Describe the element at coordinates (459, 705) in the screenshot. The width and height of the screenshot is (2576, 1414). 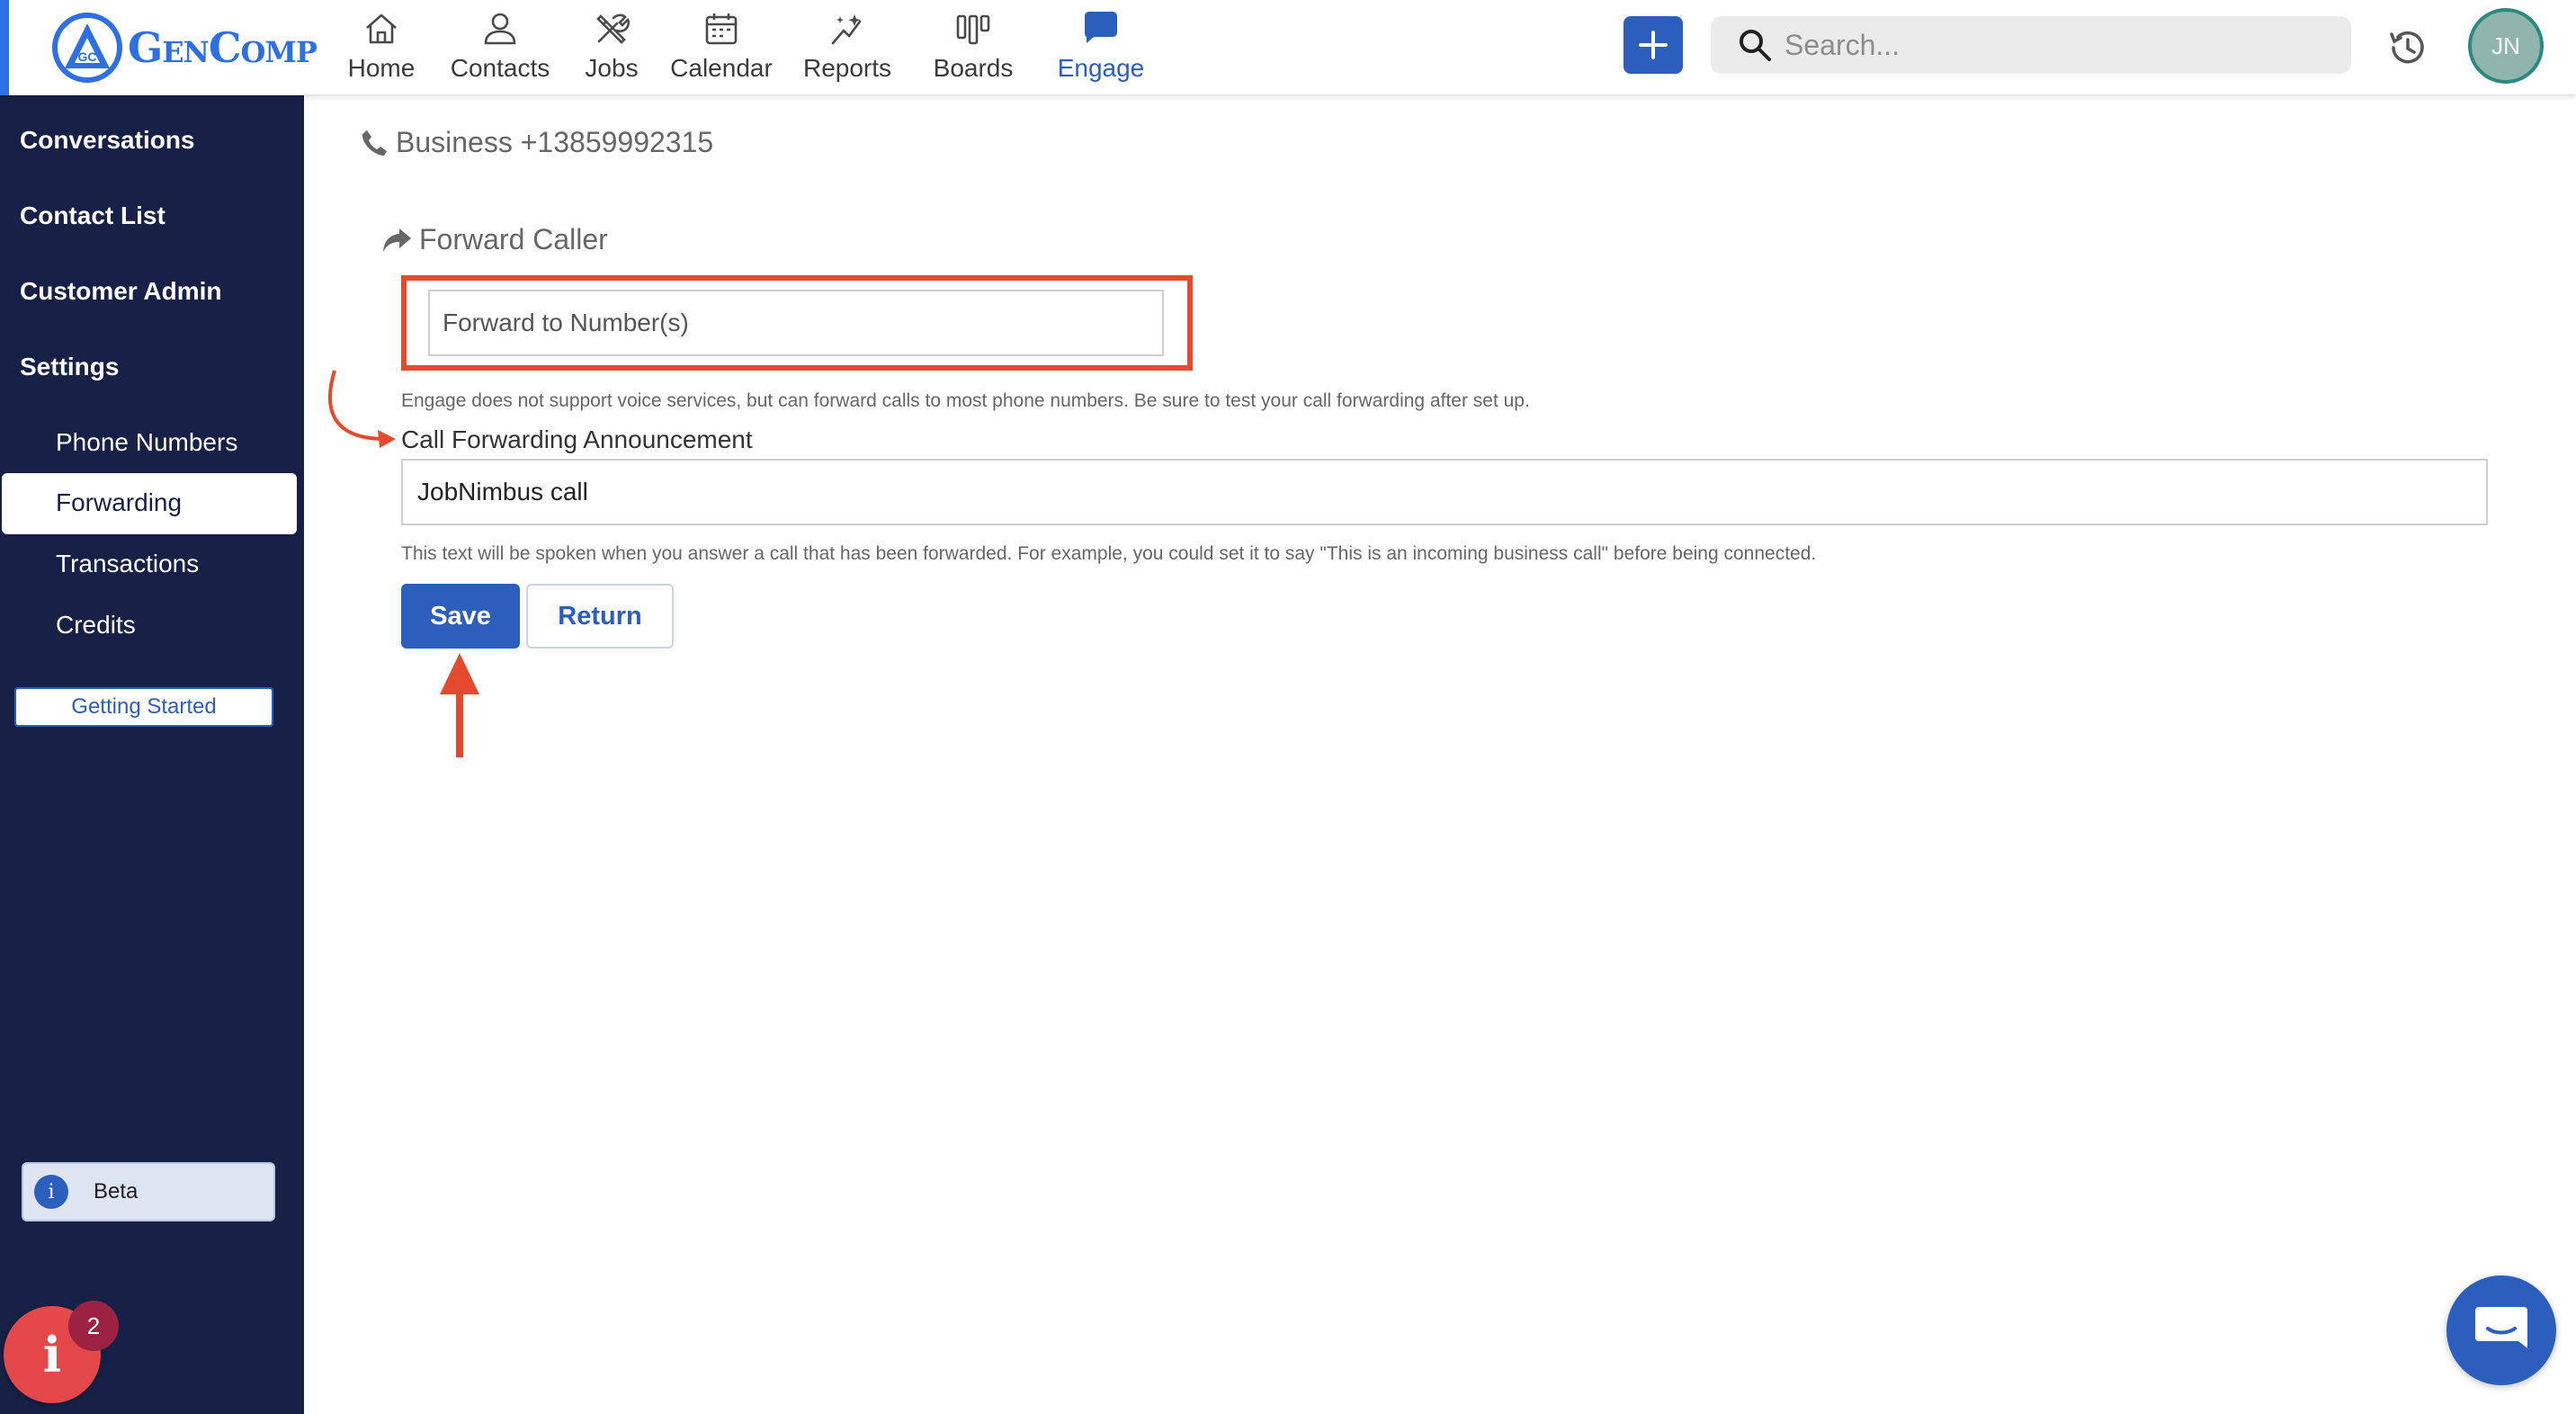
I see `up-arrow-annotation` at that location.